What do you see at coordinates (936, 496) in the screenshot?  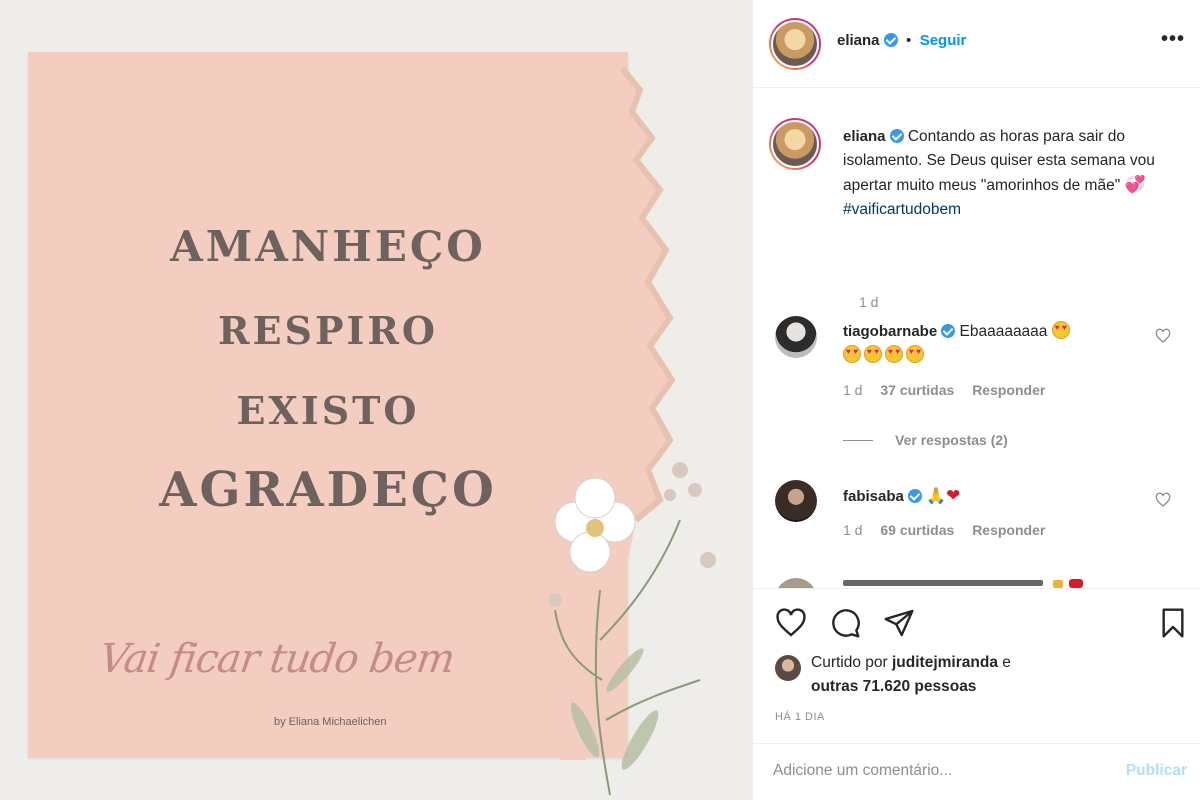 I see `praying-hands-emoji-icon: 🙏` at bounding box center [936, 496].